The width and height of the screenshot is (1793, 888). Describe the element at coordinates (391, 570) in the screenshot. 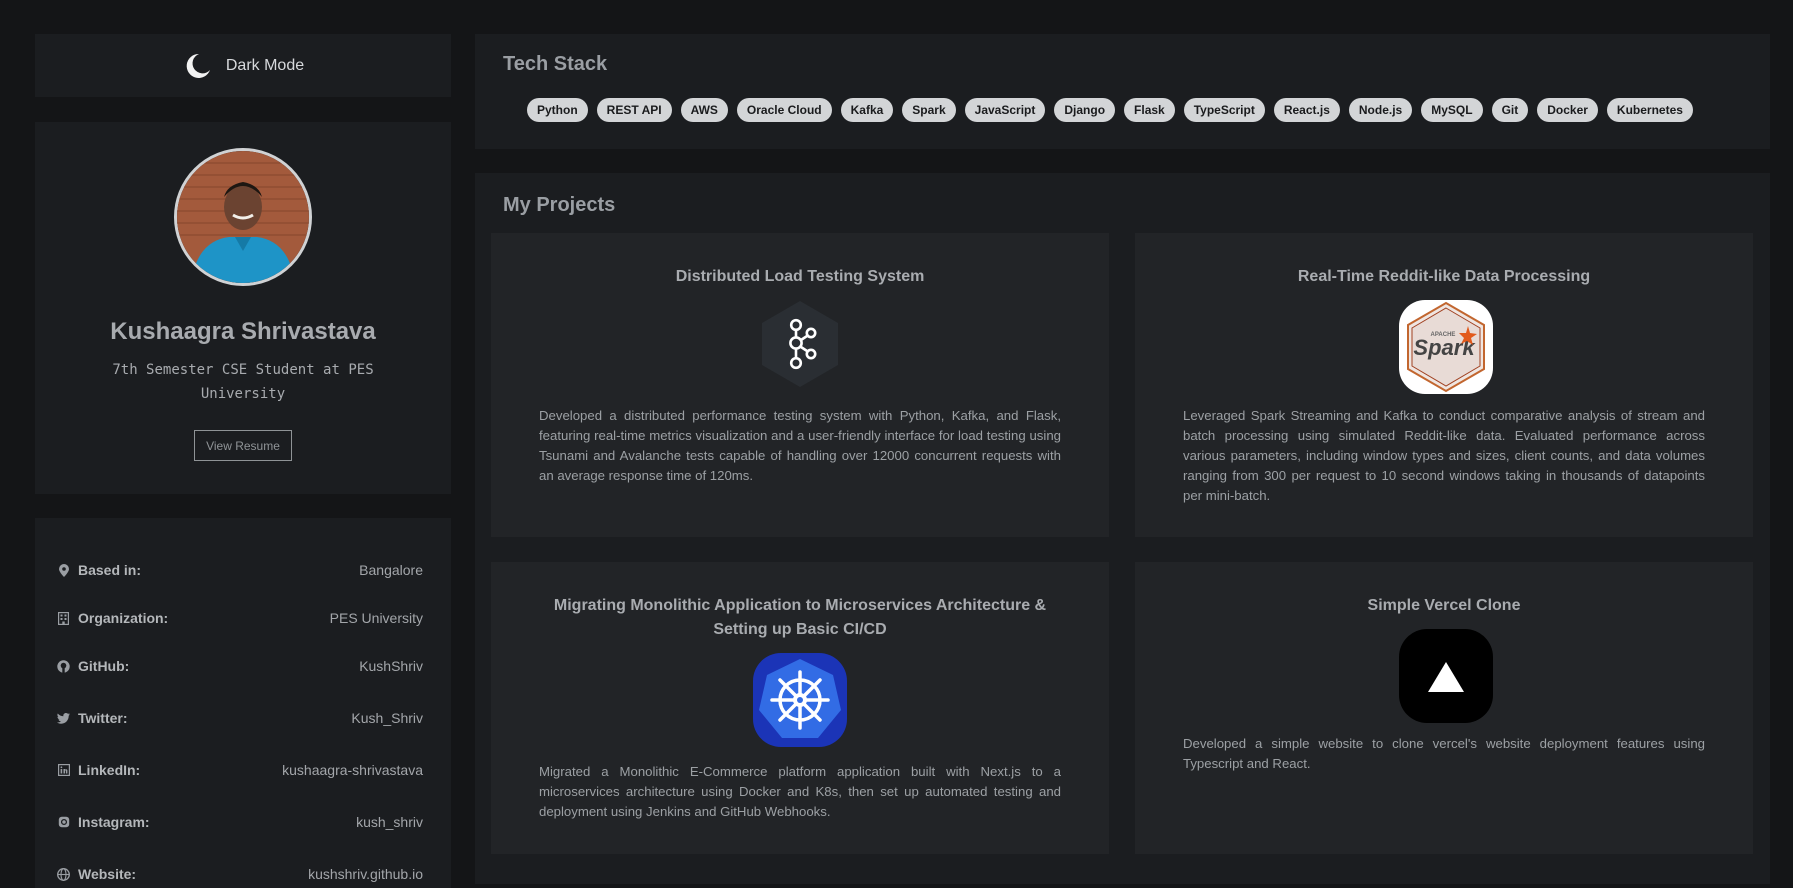

I see `info-value: Bangalore` at that location.